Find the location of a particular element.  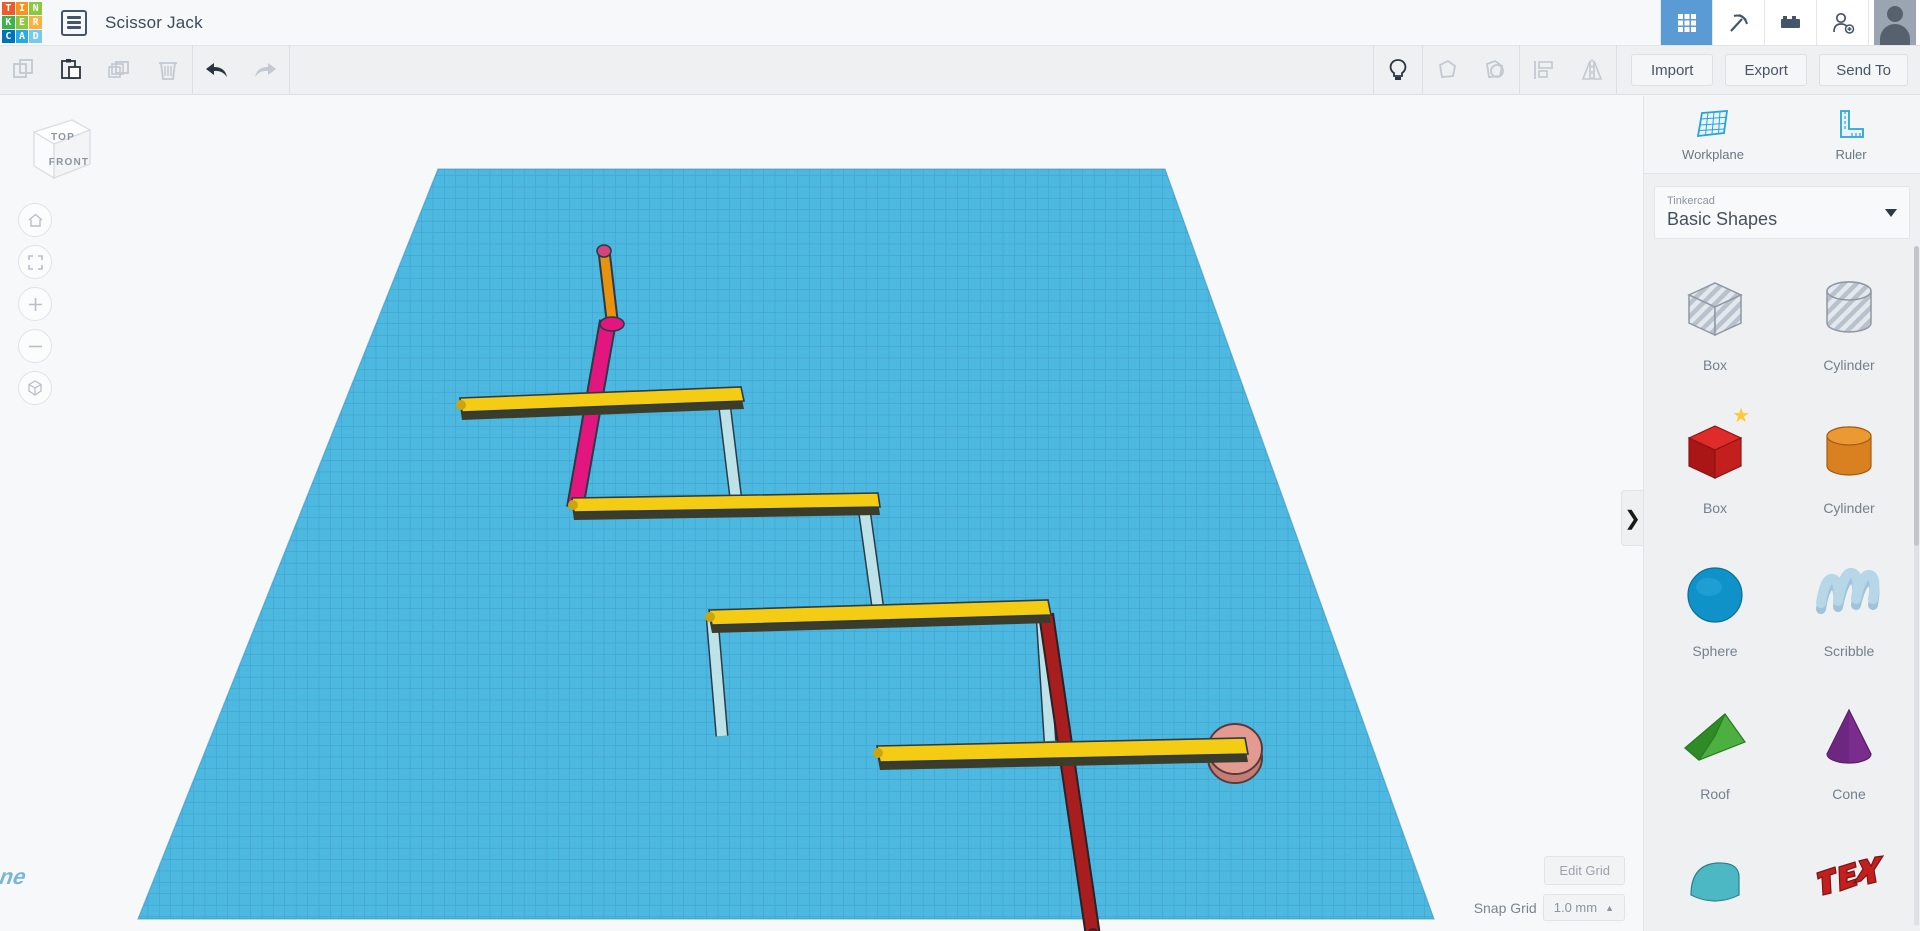

ruler-tool-label: Ruler is located at coordinates (1851, 154).